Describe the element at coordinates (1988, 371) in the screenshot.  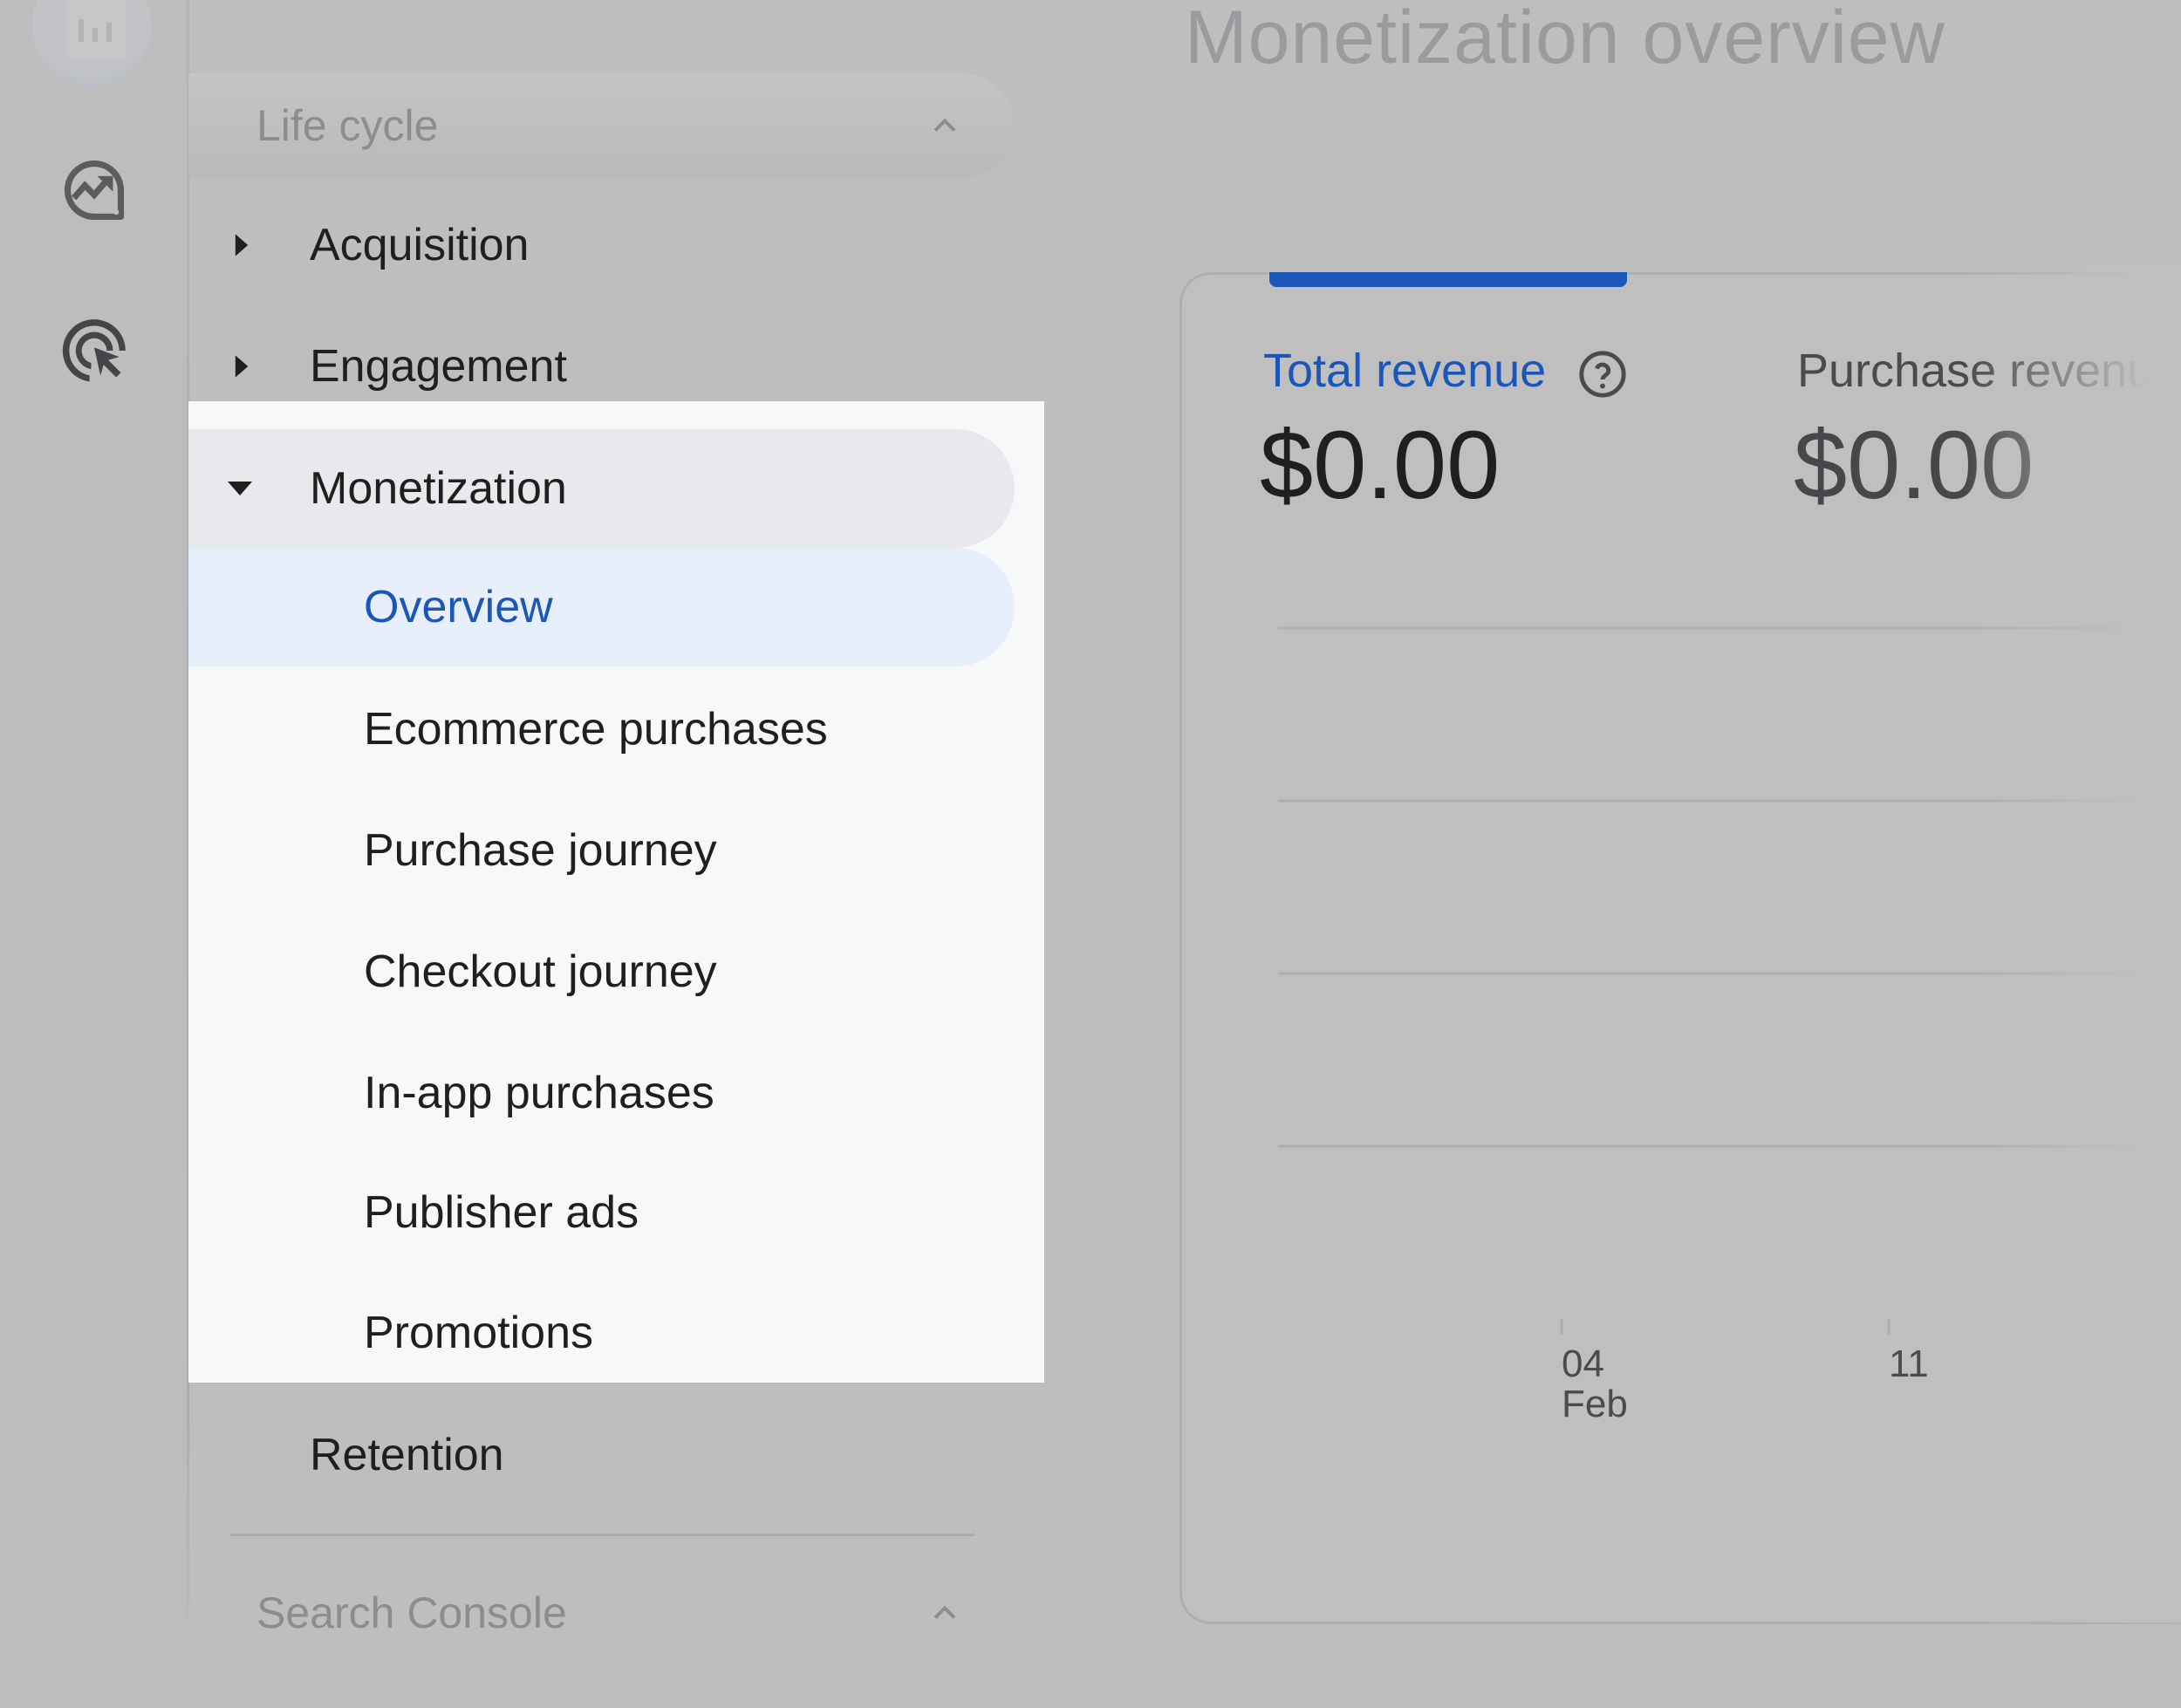
I see `metric-purchase-revenue-label: Purchase revenue` at that location.